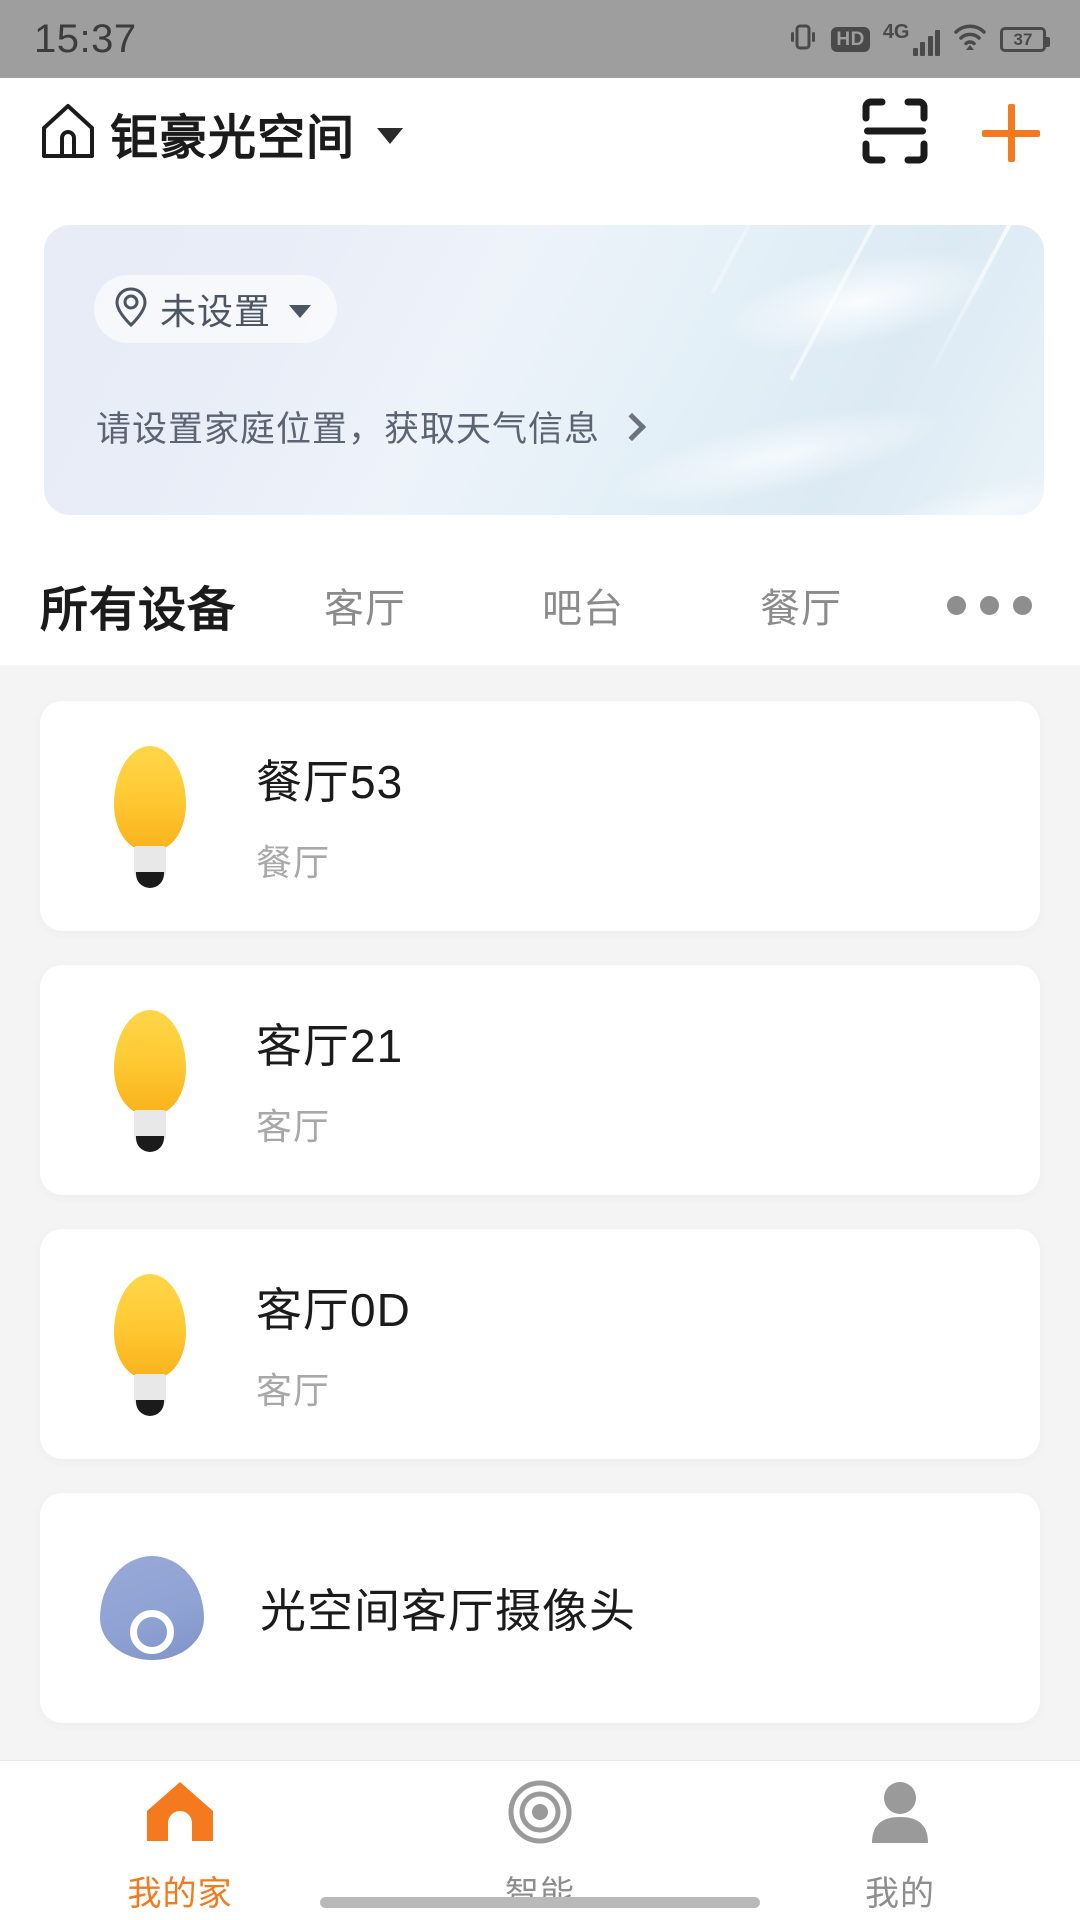 This screenshot has width=1080, height=1920. Describe the element at coordinates (632, 426) in the screenshot. I see `chevron-right-icon` at that location.